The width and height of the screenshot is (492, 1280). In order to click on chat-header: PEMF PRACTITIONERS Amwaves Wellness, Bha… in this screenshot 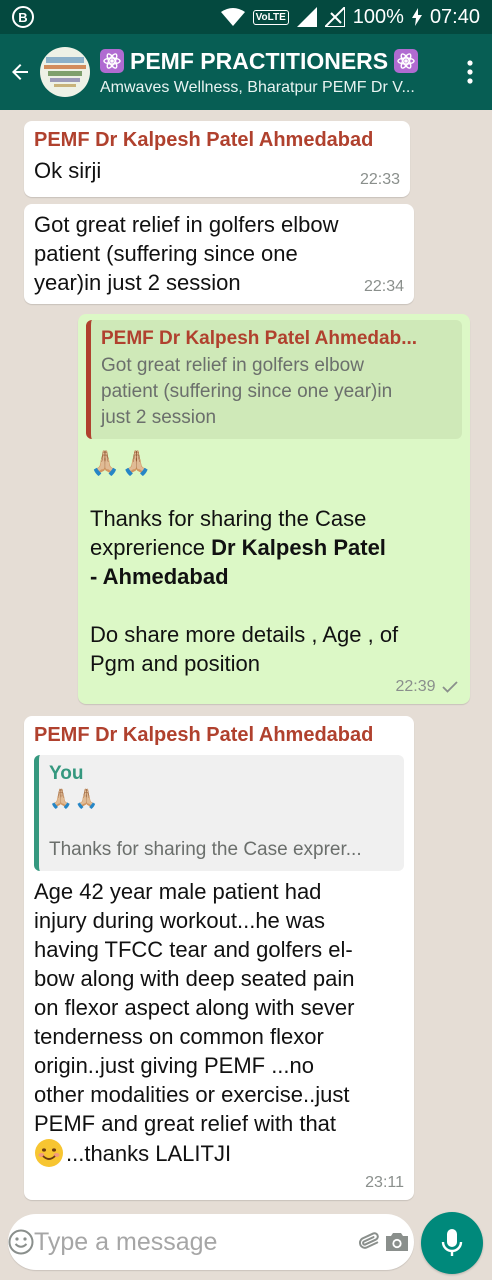, I will do `click(246, 72)`.